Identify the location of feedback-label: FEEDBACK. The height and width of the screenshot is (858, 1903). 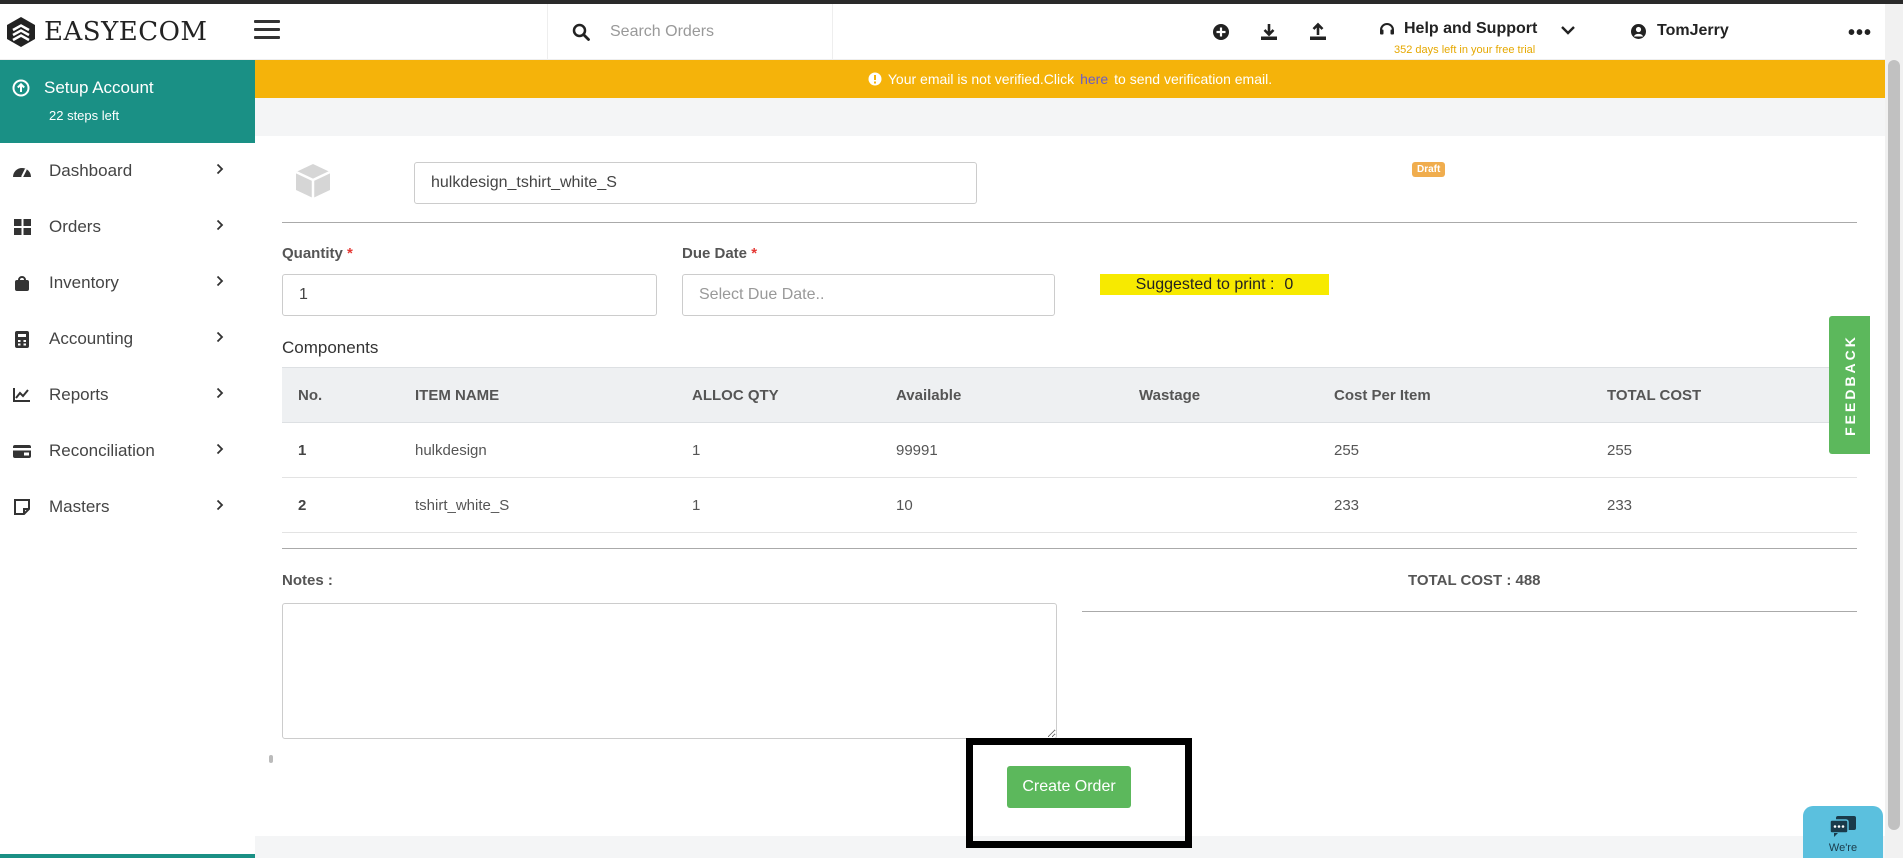
(1849, 385).